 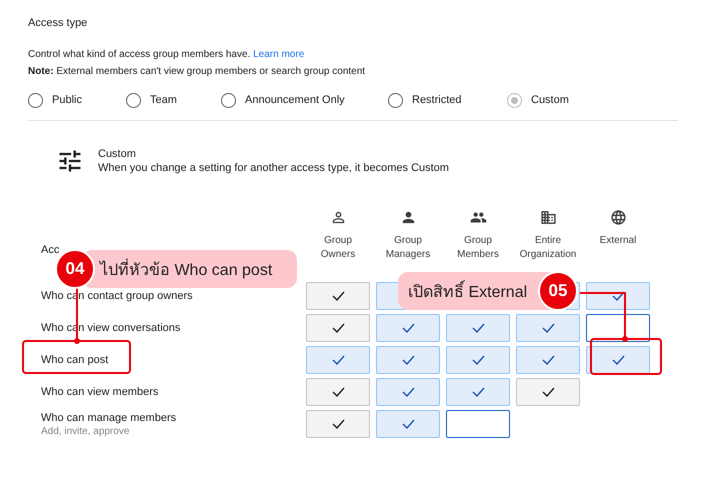 I want to click on column-header: Entire Organization, so click(x=548, y=248).